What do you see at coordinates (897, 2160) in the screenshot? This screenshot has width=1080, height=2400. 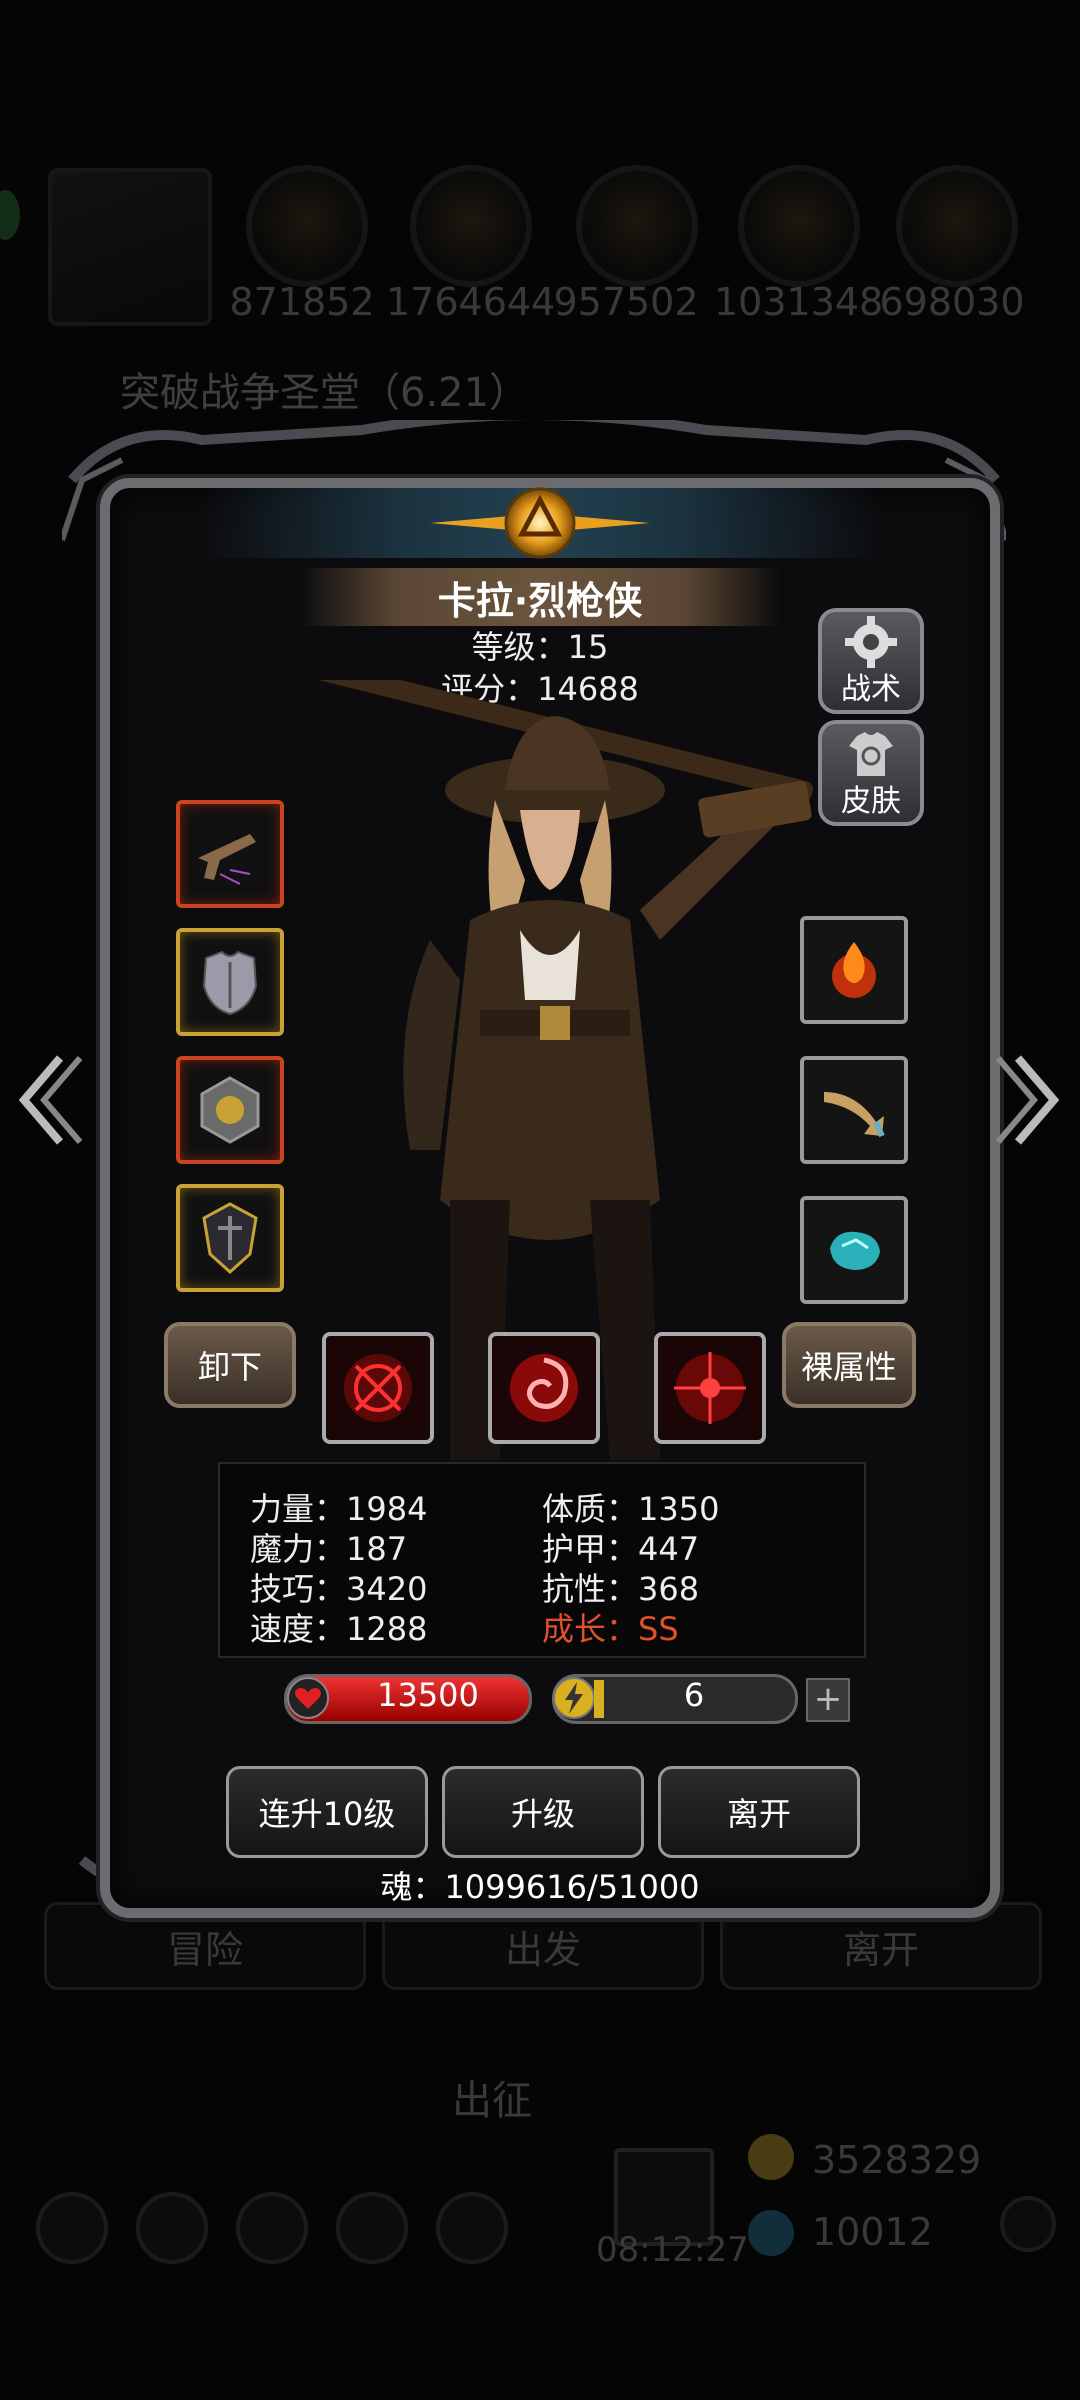 I see `gold-amount: 3528329` at bounding box center [897, 2160].